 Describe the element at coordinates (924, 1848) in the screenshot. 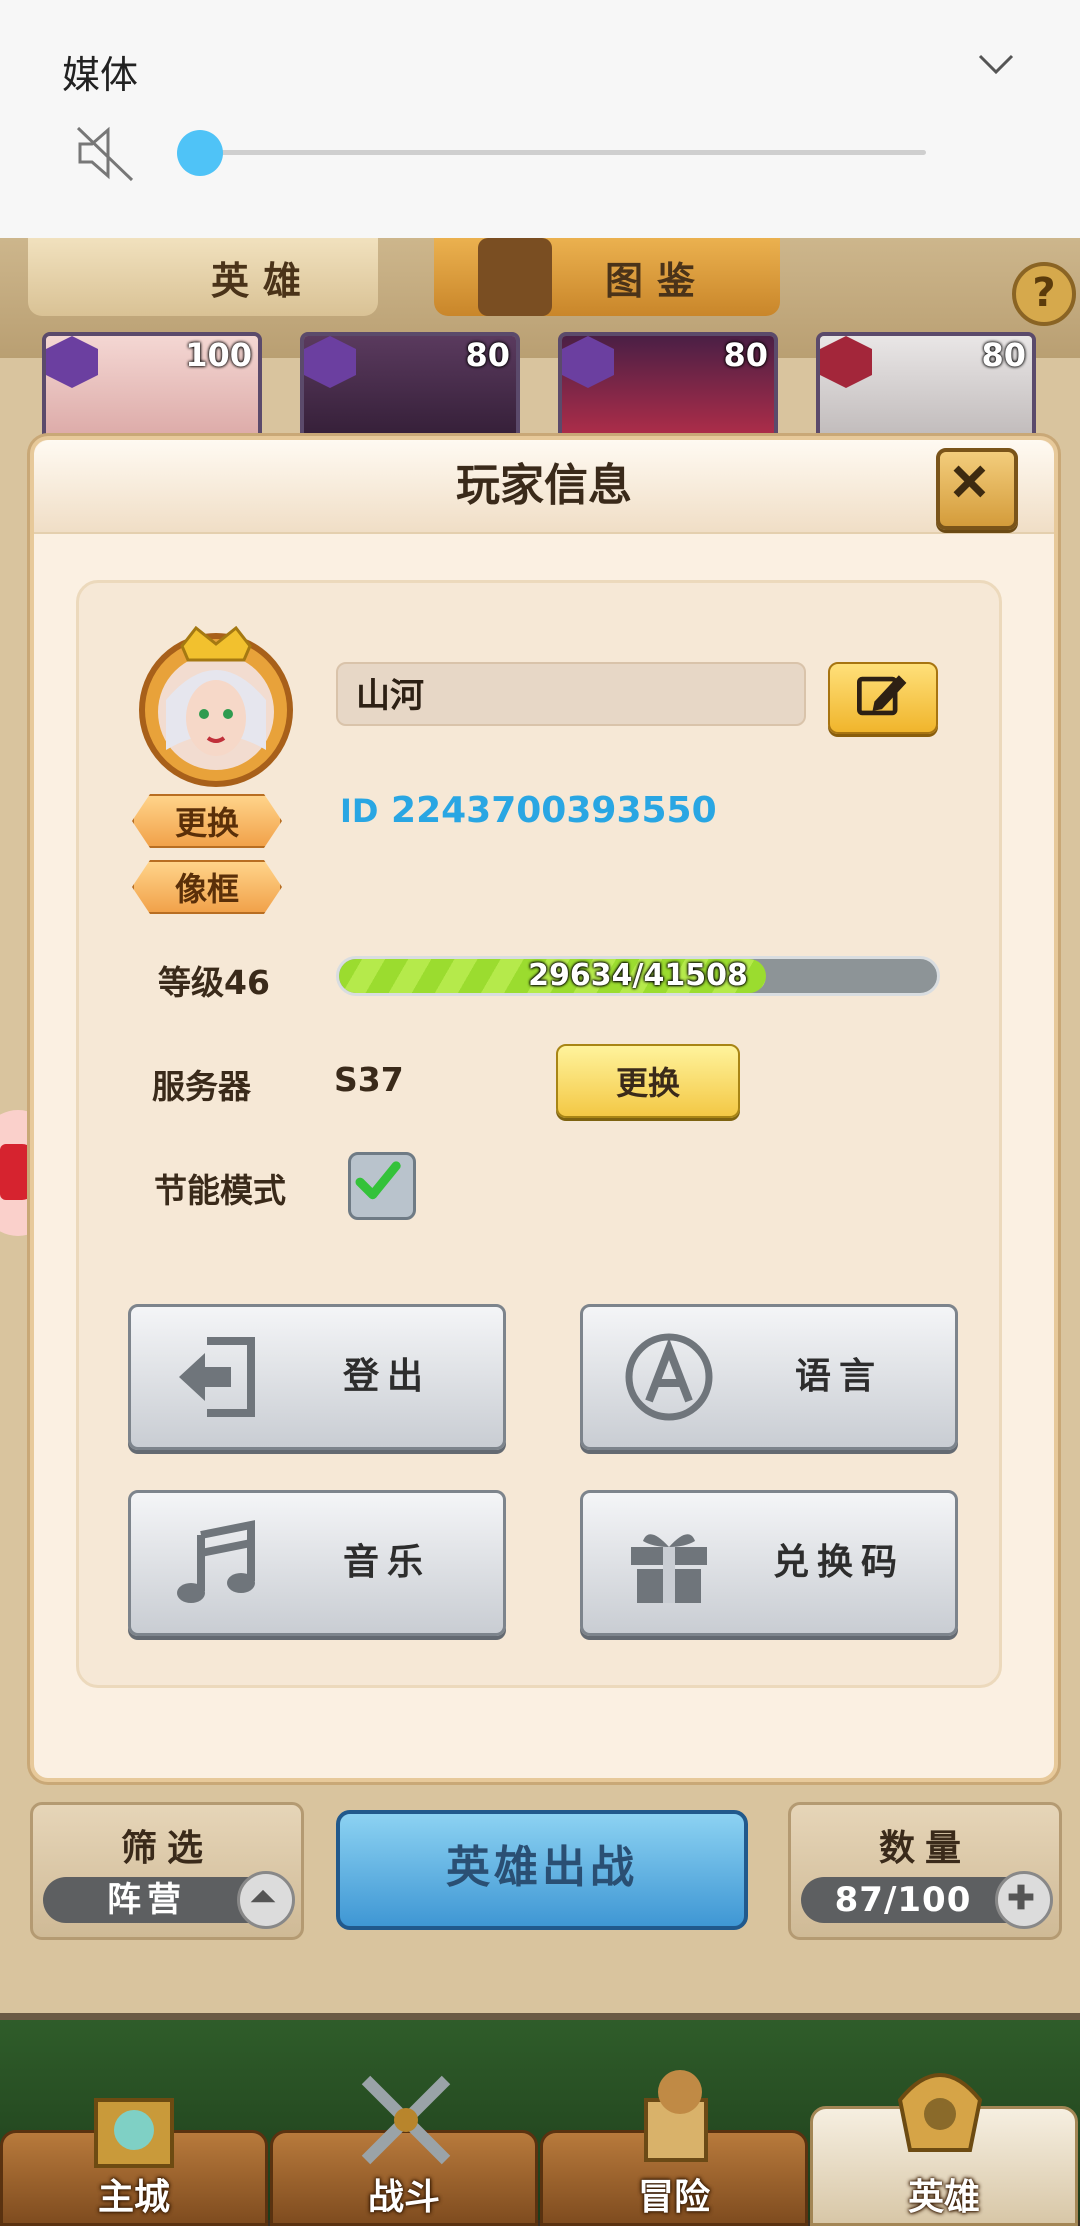

I see `count-title: 数量` at that location.